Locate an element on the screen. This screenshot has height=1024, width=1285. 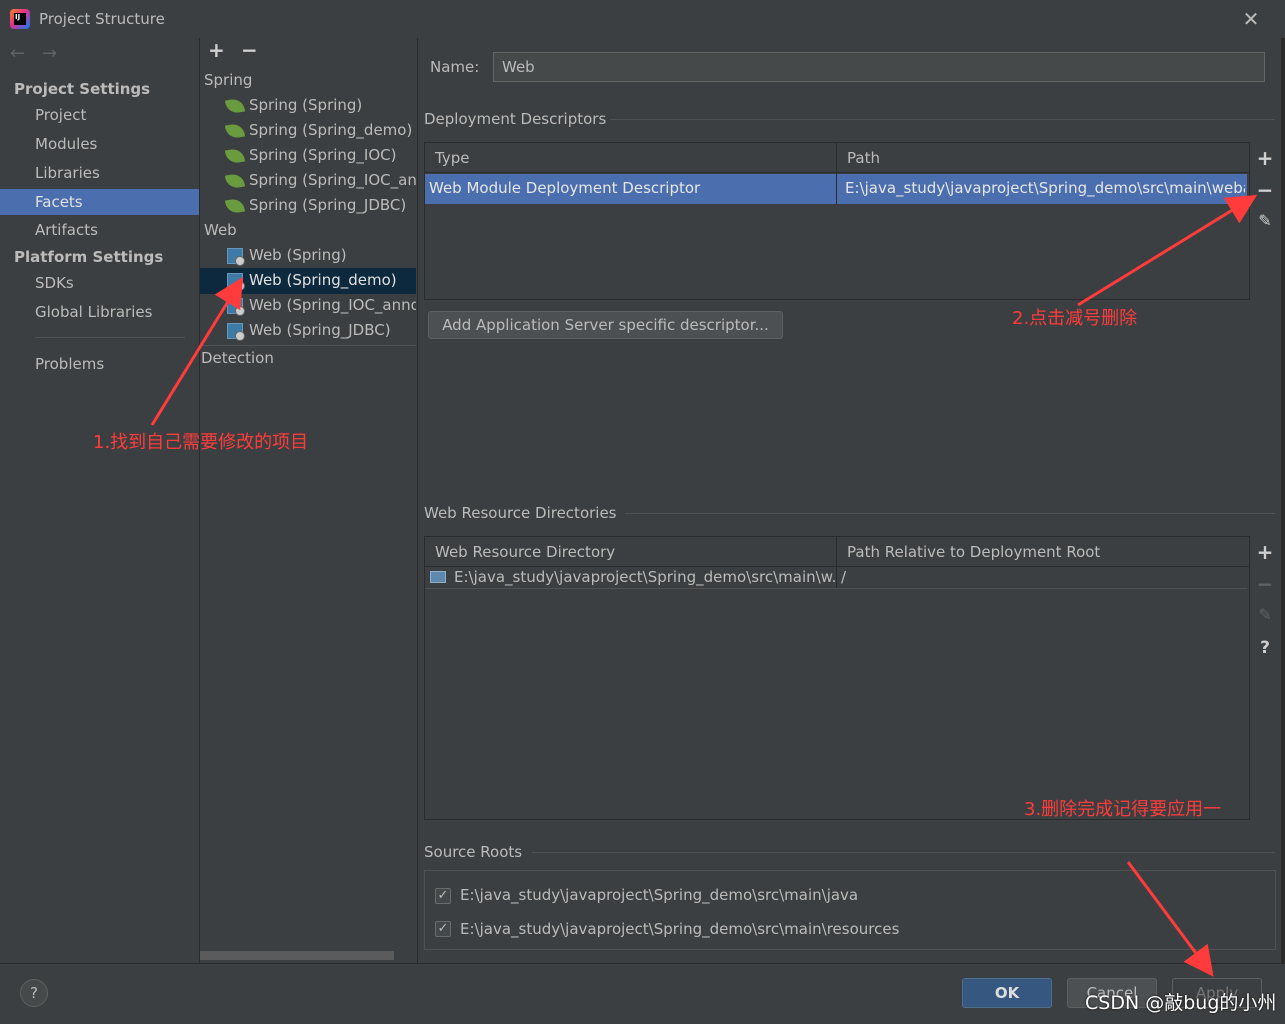
annotation-step-2: 2.点击减号删除 is located at coordinates (1075, 318).